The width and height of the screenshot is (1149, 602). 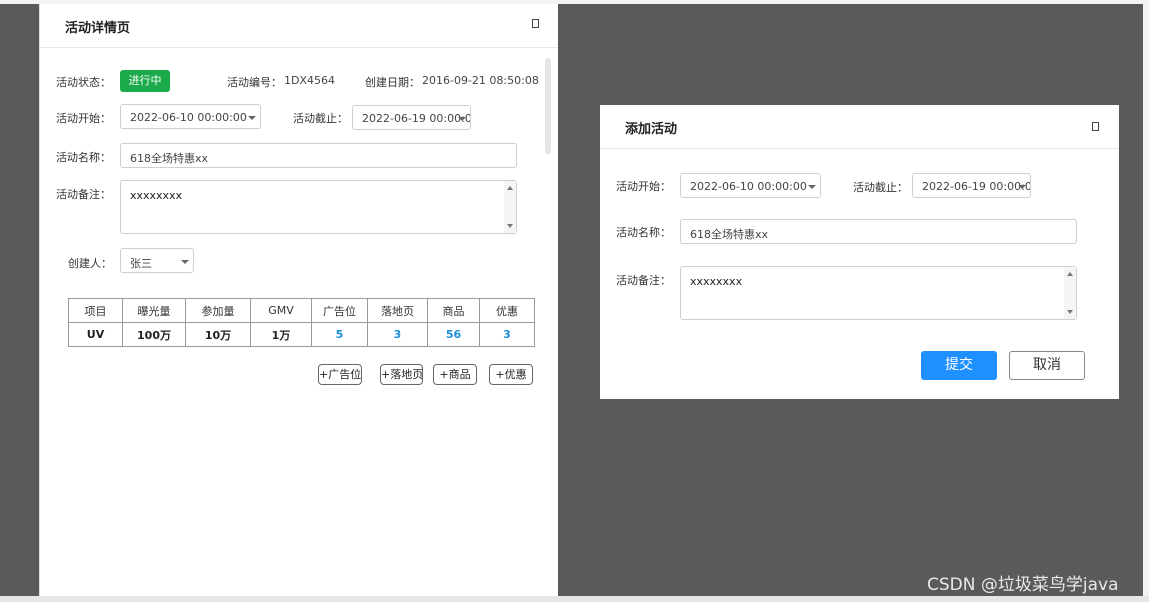 What do you see at coordinates (141, 263) in the screenshot?
I see `creator-value: 张三` at bounding box center [141, 263].